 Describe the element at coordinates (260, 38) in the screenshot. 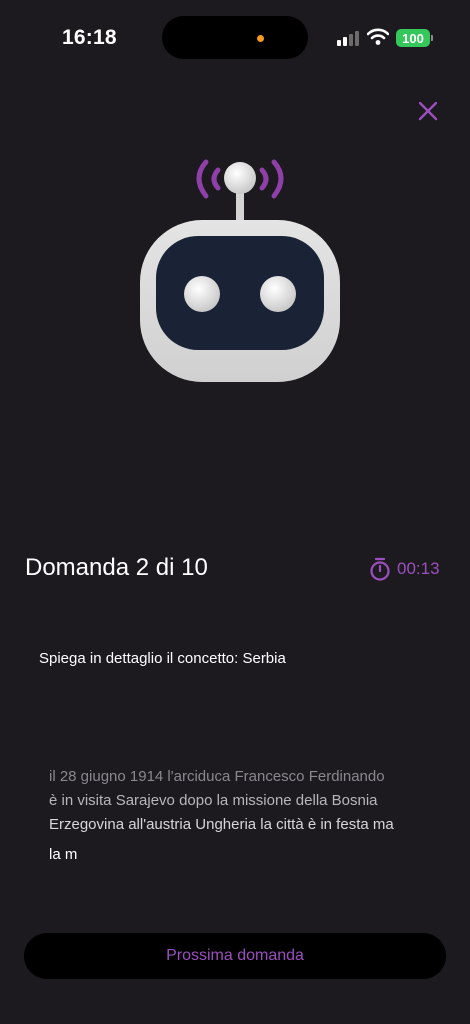

I see `privacy-indicator` at that location.